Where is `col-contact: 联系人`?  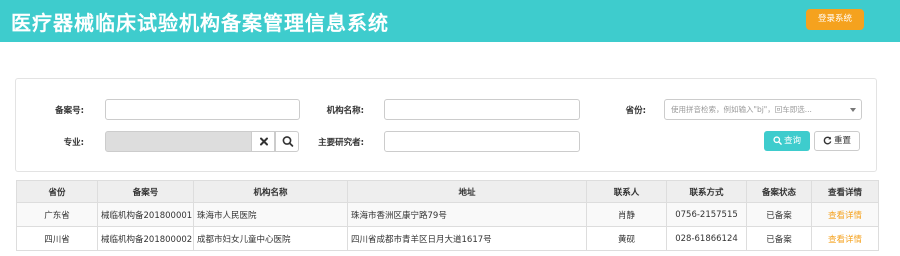 col-contact: 联系人 is located at coordinates (626, 191).